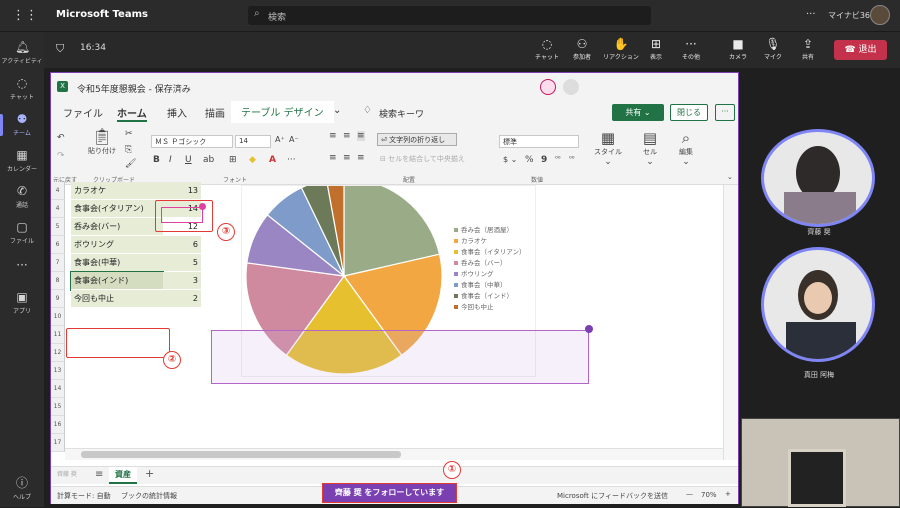 This screenshot has width=900, height=508. I want to click on more-font-icon: ···, so click(291, 160).